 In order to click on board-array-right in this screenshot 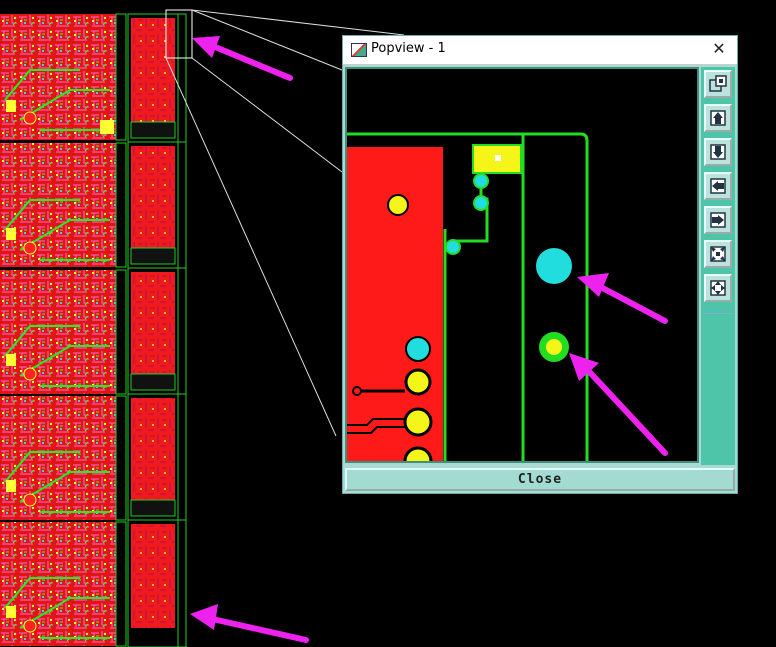, I will do `click(157, 330)`.